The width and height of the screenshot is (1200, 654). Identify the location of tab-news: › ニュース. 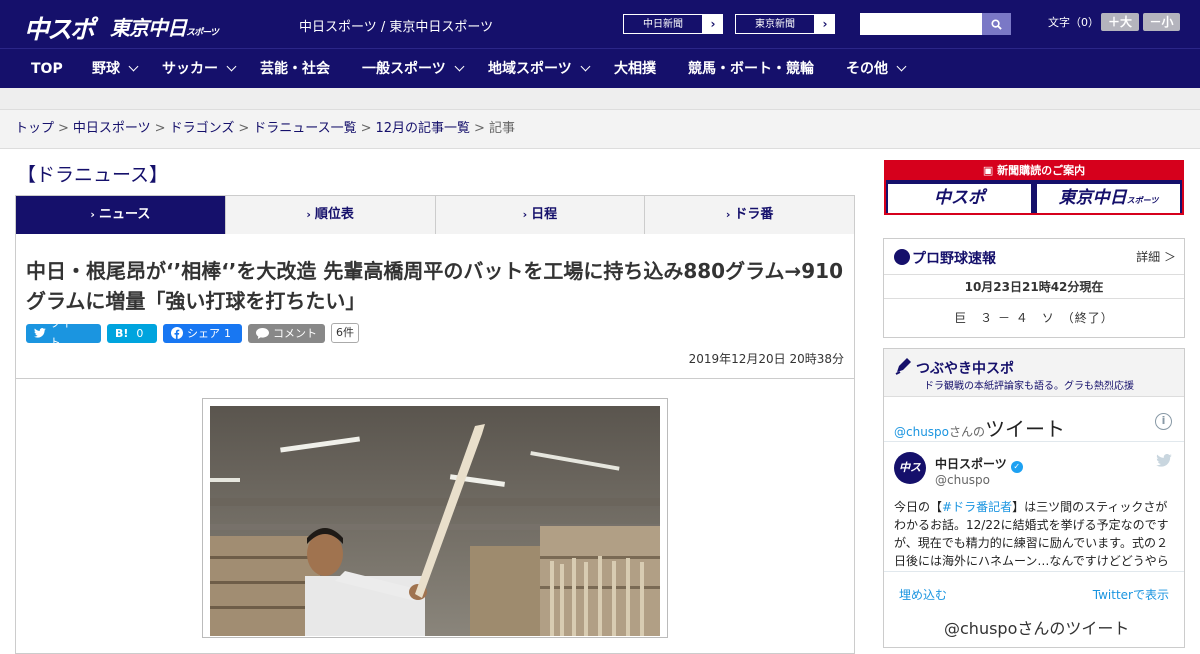
(121, 219).